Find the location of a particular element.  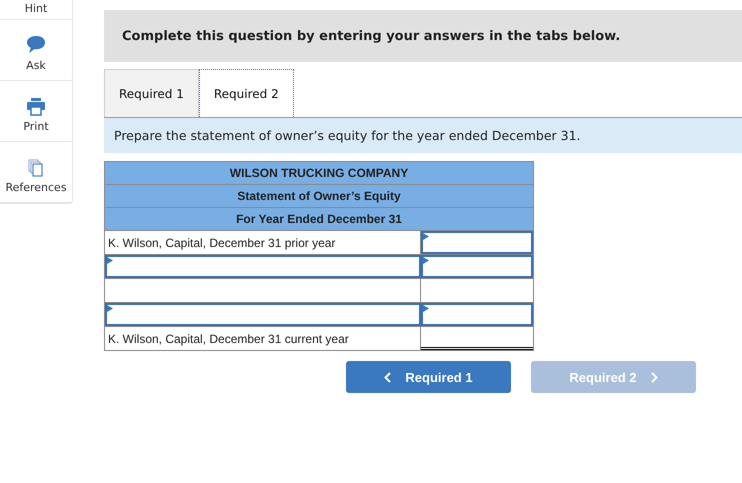

sidebar-item: References is located at coordinates (36, 187).